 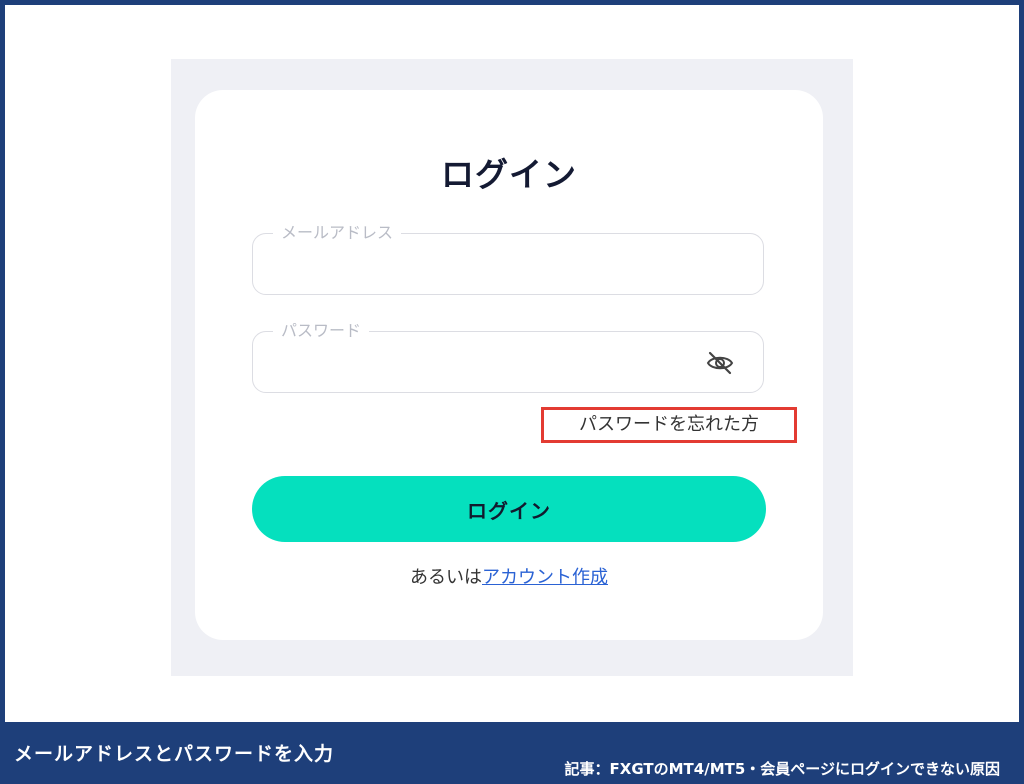 I want to click on email-input, so click(x=481, y=265).